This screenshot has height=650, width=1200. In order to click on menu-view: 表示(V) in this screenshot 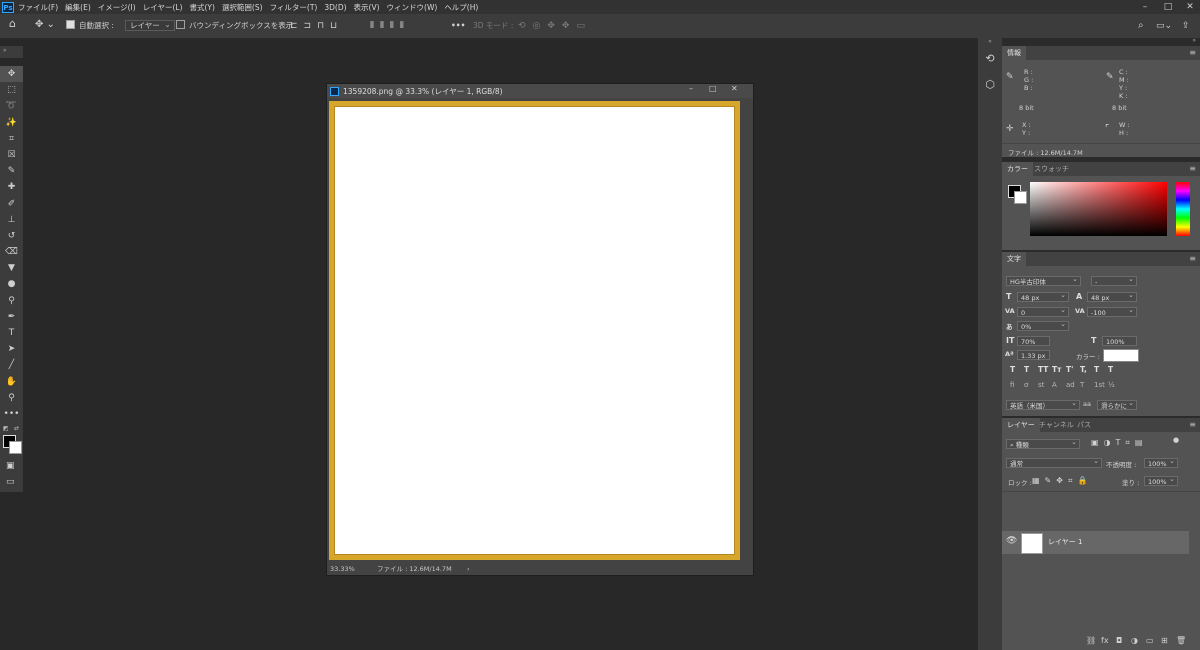, I will do `click(367, 7)`.